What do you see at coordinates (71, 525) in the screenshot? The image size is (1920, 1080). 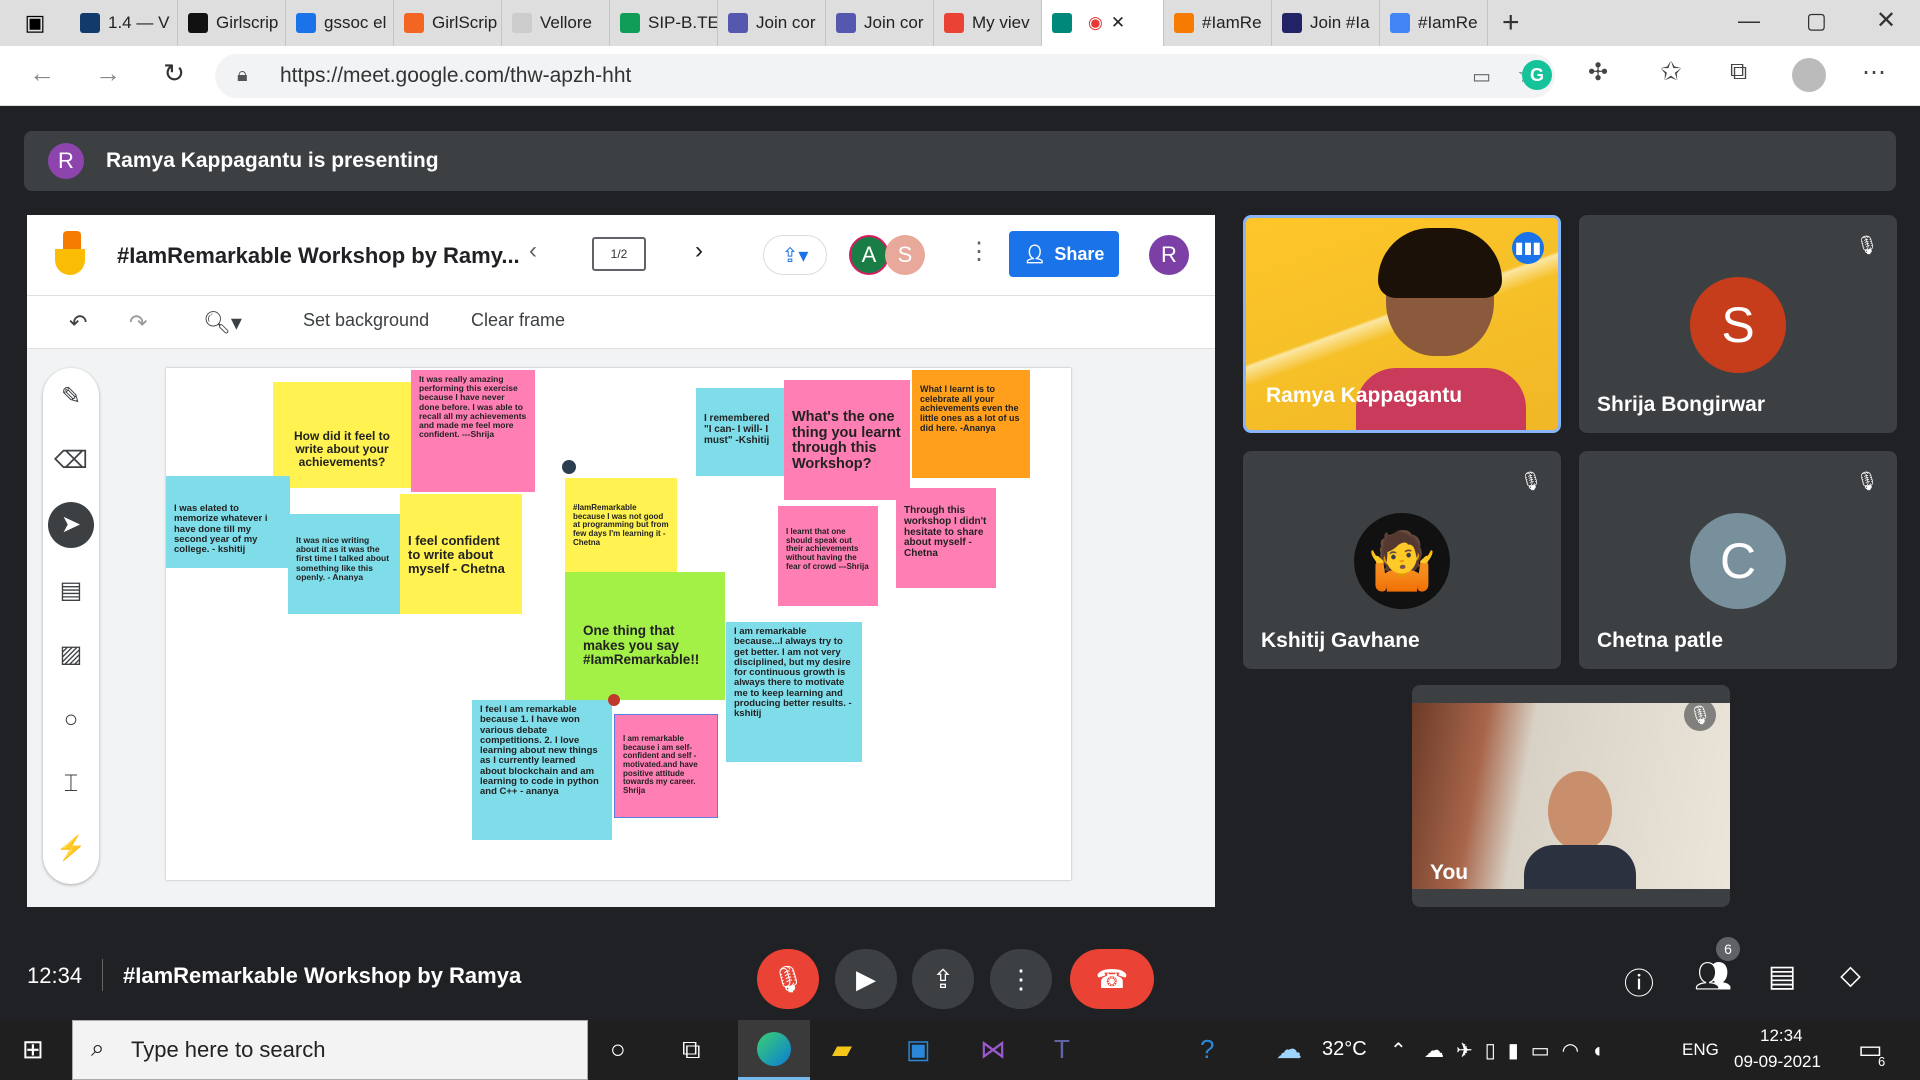 I see `select-icon: ➤` at bounding box center [71, 525].